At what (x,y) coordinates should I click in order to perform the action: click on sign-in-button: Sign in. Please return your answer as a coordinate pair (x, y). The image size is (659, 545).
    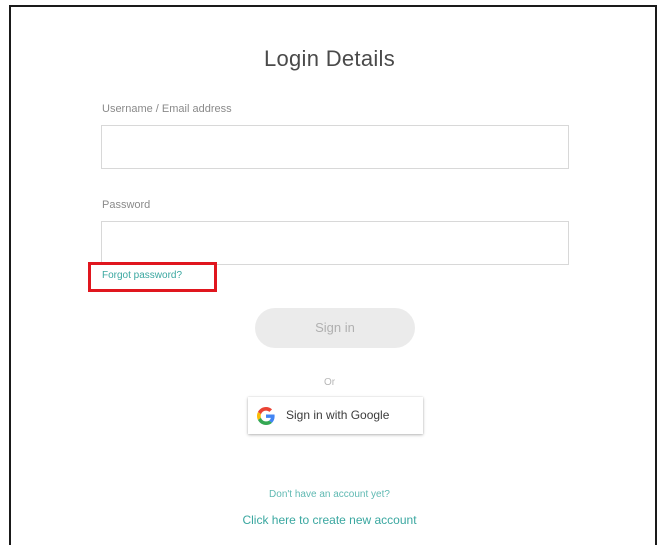
    Looking at the image, I should click on (335, 328).